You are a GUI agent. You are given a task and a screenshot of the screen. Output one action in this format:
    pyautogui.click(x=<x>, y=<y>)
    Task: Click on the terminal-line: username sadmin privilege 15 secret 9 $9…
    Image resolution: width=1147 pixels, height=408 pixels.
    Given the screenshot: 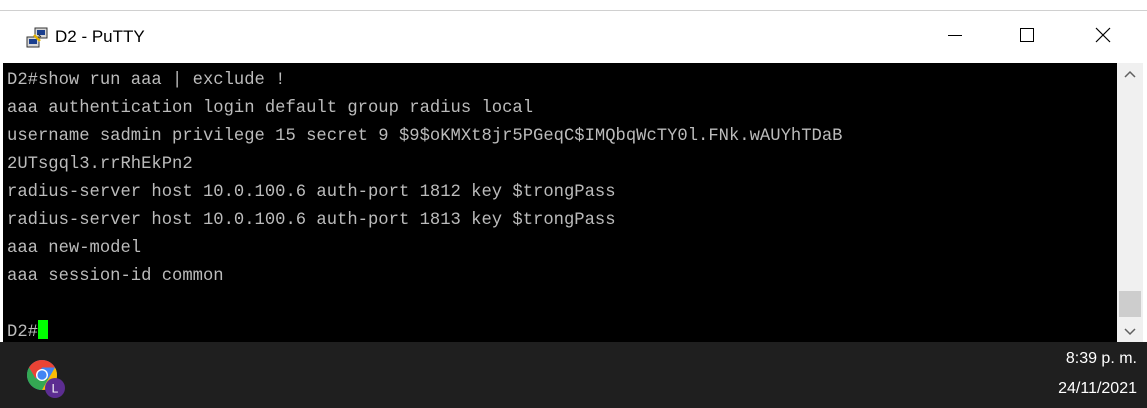 What is the action you would take?
    pyautogui.click(x=425, y=136)
    